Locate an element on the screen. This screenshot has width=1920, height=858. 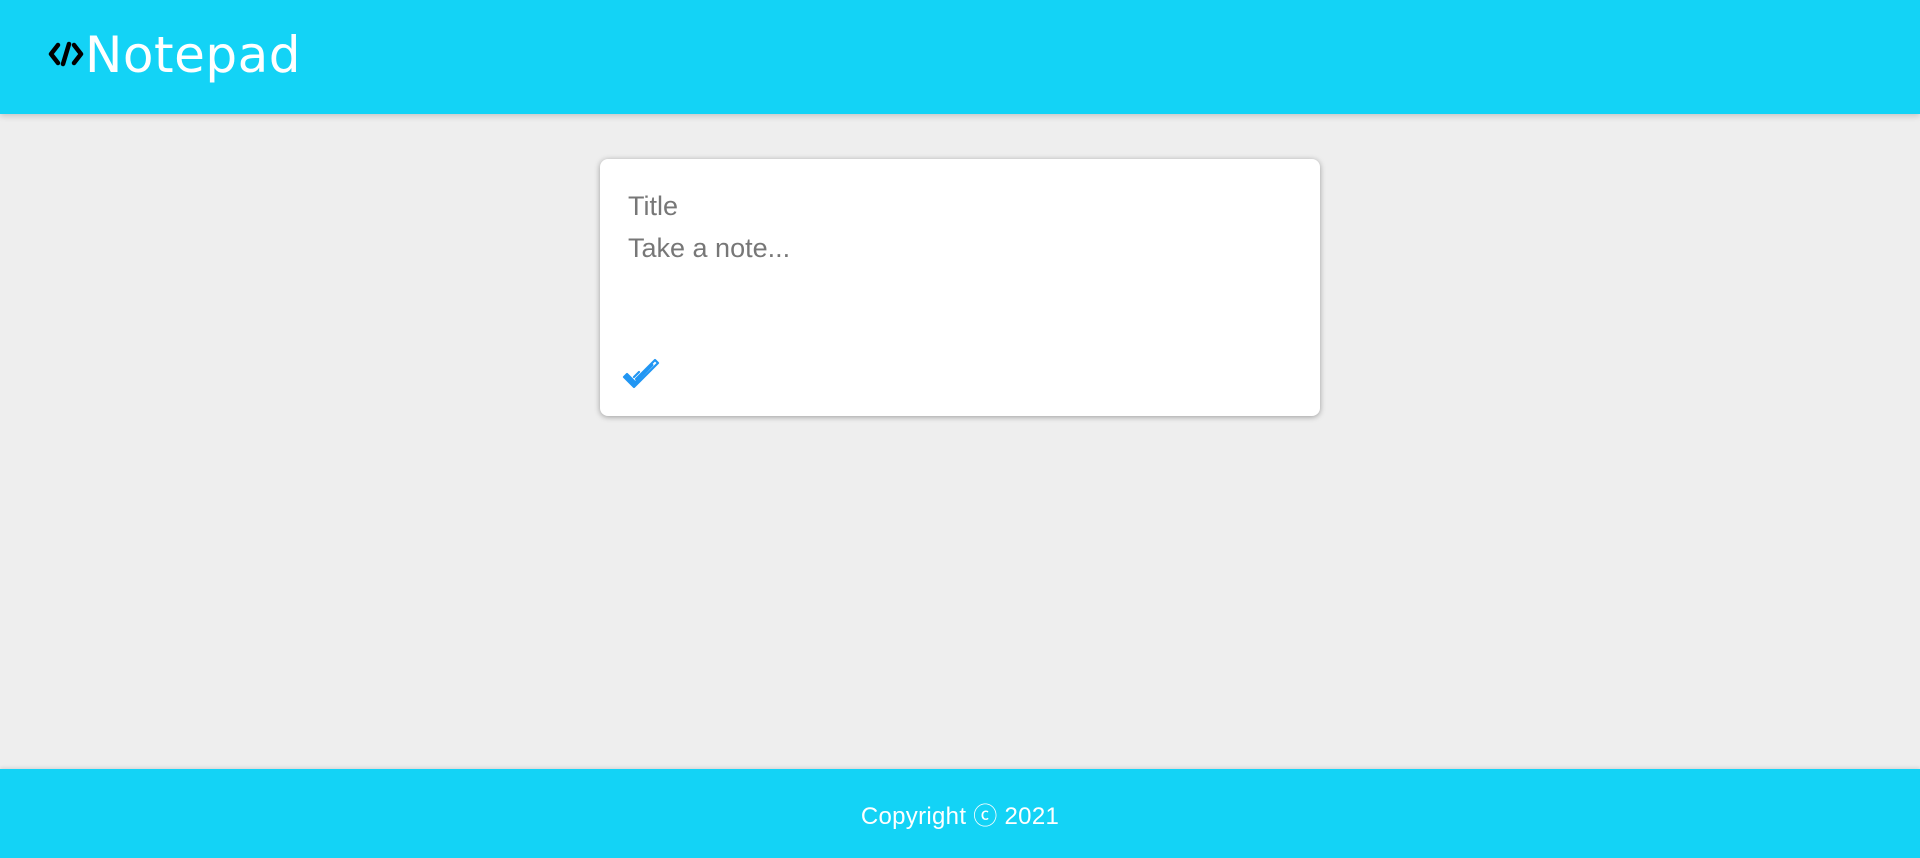
note-content-input is located at coordinates (958, 283).